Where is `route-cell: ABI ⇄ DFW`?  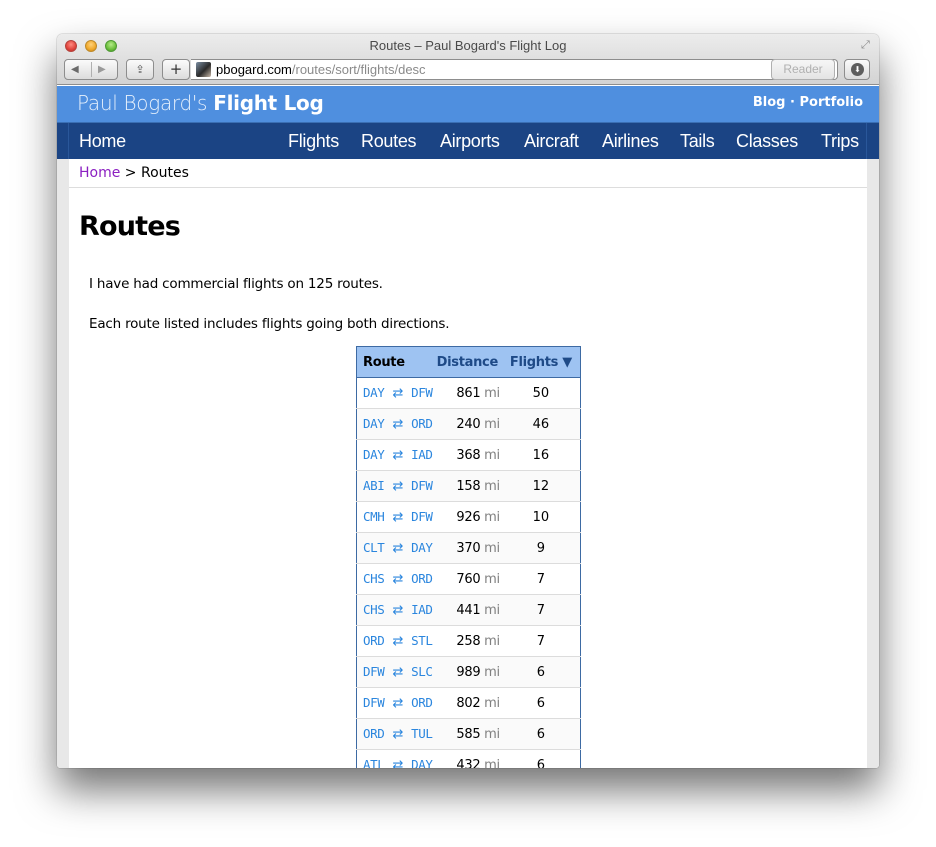
route-cell: ABI ⇄ DFW is located at coordinates (395, 486).